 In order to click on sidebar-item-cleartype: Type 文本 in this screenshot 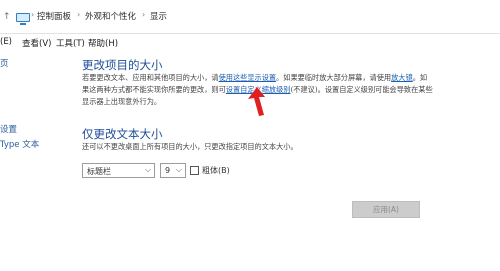, I will do `click(19, 144)`.